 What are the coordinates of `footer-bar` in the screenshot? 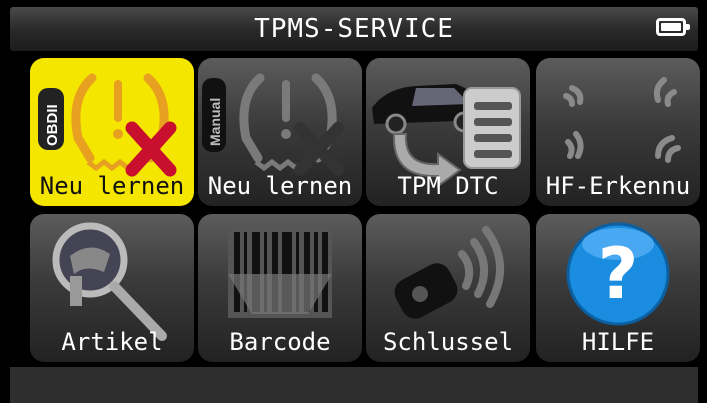 It's located at (354, 385).